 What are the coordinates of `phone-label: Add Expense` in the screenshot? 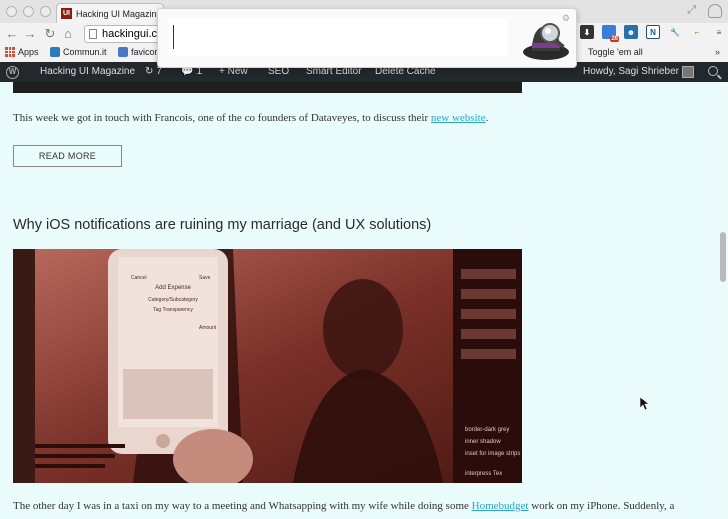 It's located at (173, 288).